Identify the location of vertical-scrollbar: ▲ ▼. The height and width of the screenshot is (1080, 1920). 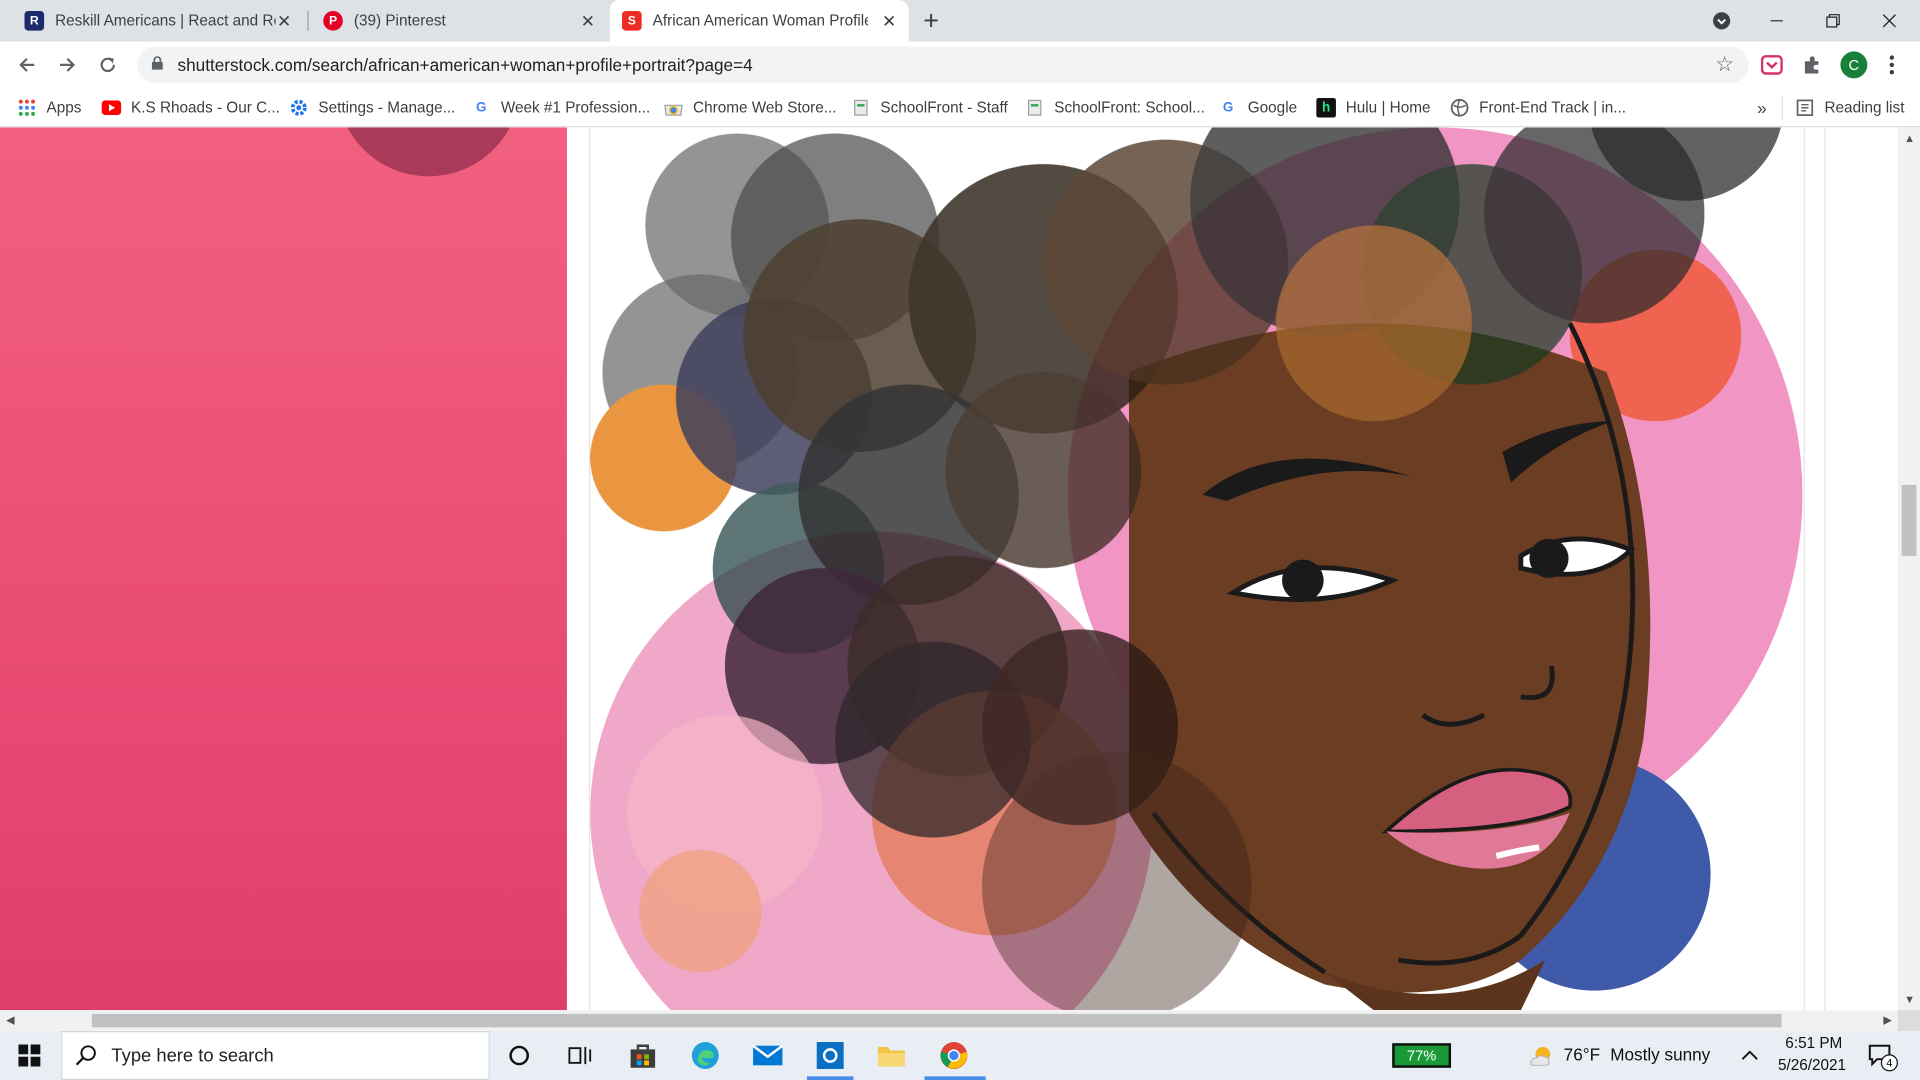
(1908, 569).